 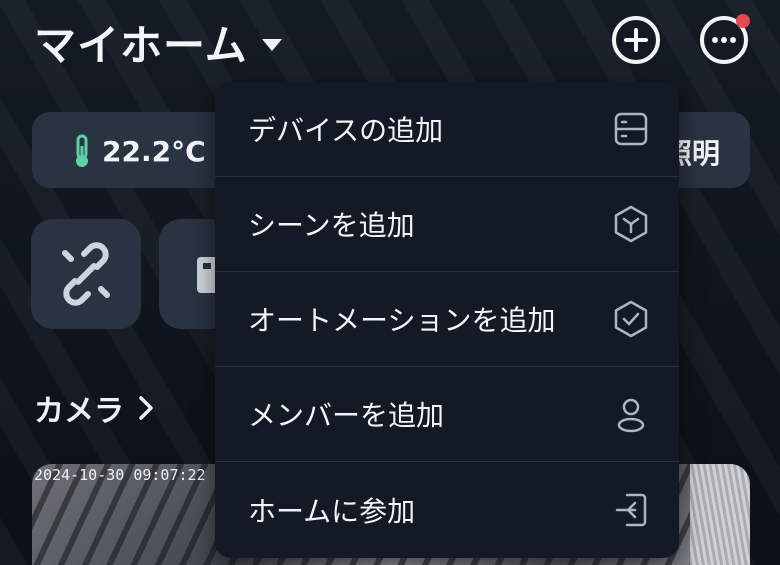 What do you see at coordinates (631, 319) in the screenshot?
I see `automation-check-icon` at bounding box center [631, 319].